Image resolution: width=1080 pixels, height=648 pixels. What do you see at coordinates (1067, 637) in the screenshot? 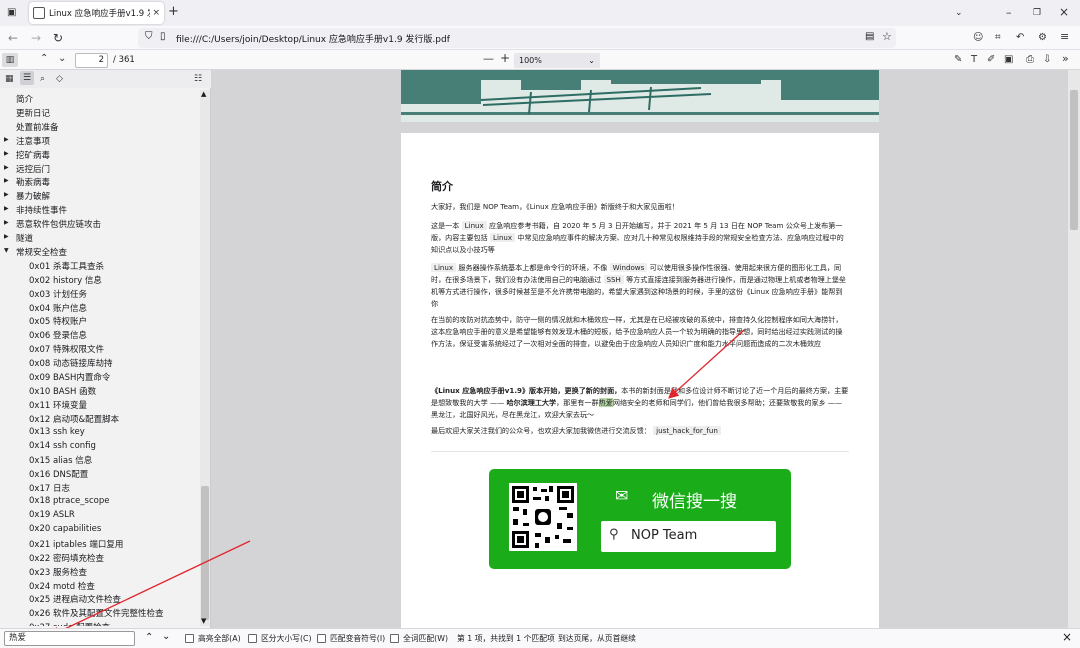
I see `close-findbar-icon: ×` at bounding box center [1067, 637].